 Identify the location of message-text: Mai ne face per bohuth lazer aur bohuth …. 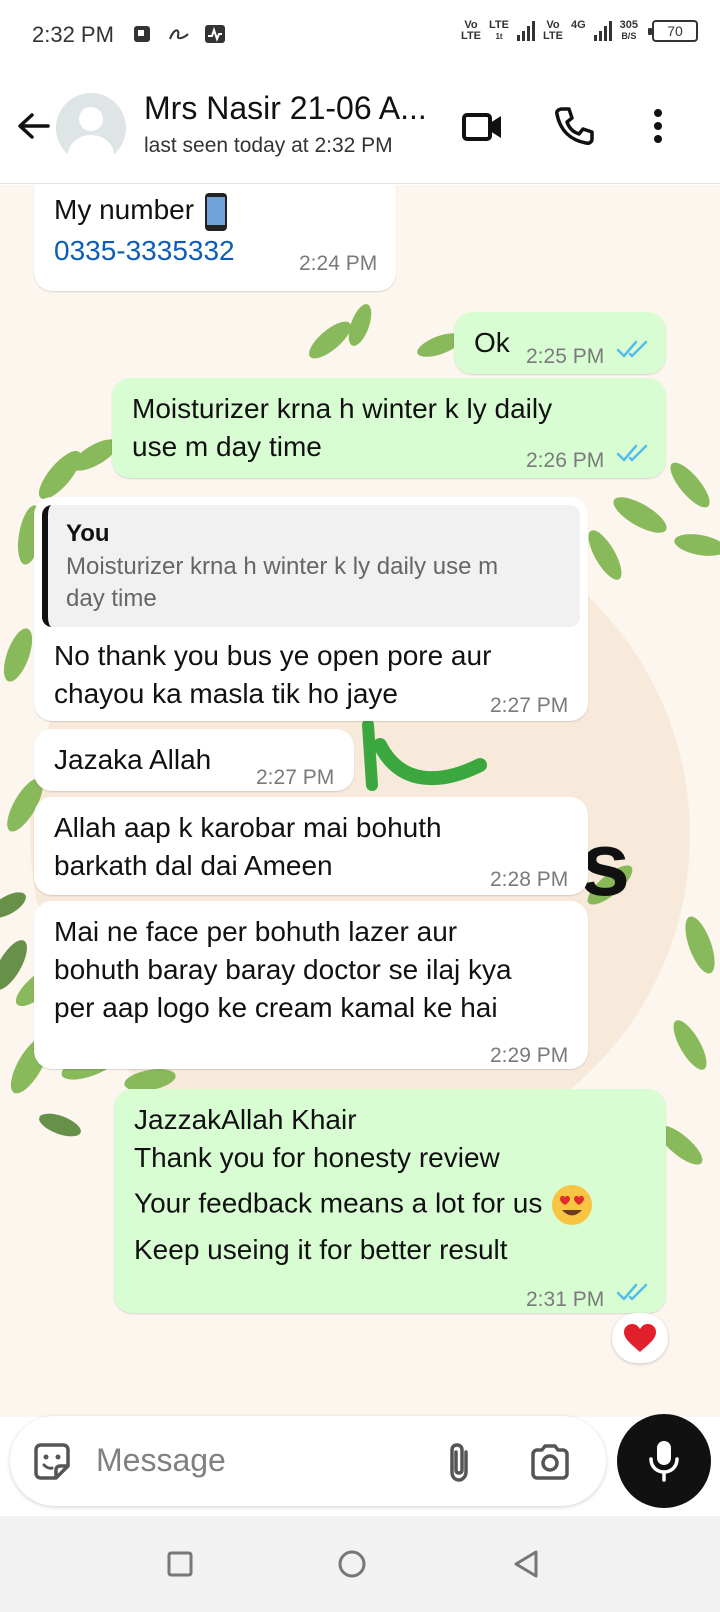
(283, 969).